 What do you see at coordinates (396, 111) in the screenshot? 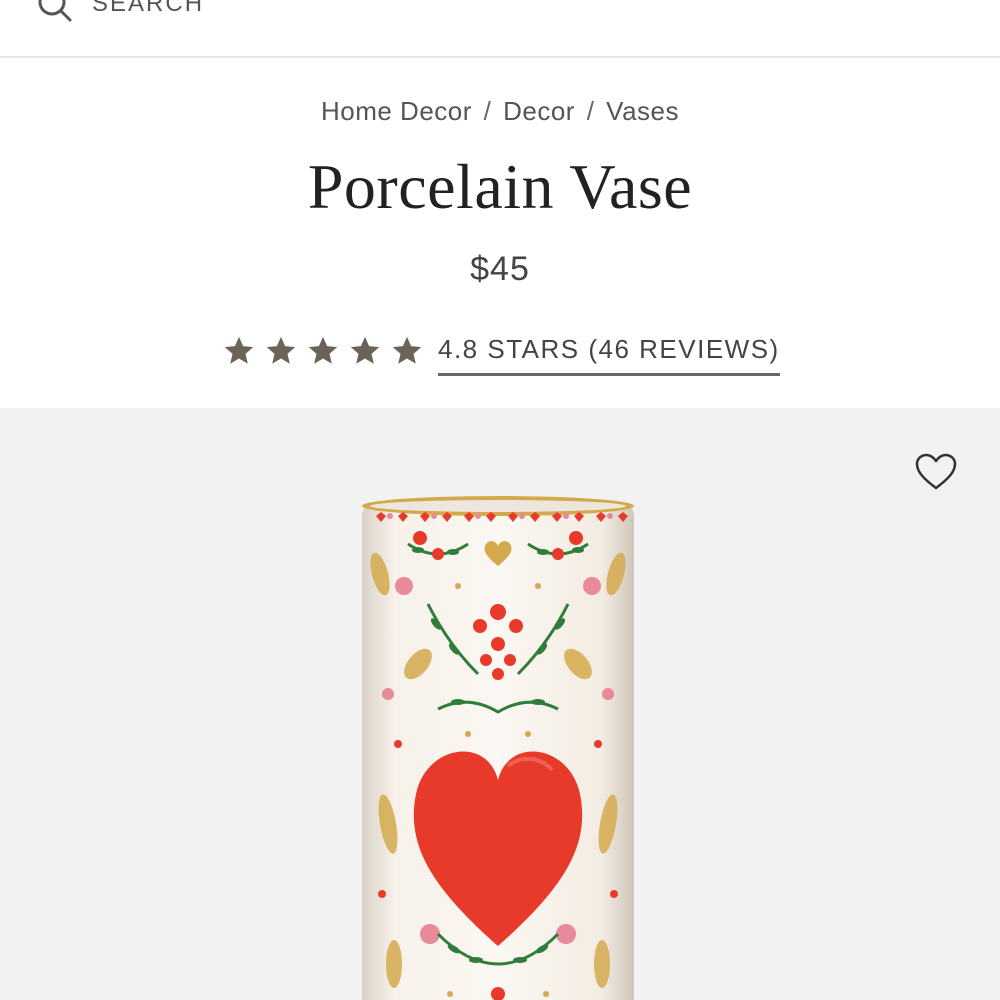
I see `breadcrumb-item-home-decor: Home Decor` at bounding box center [396, 111].